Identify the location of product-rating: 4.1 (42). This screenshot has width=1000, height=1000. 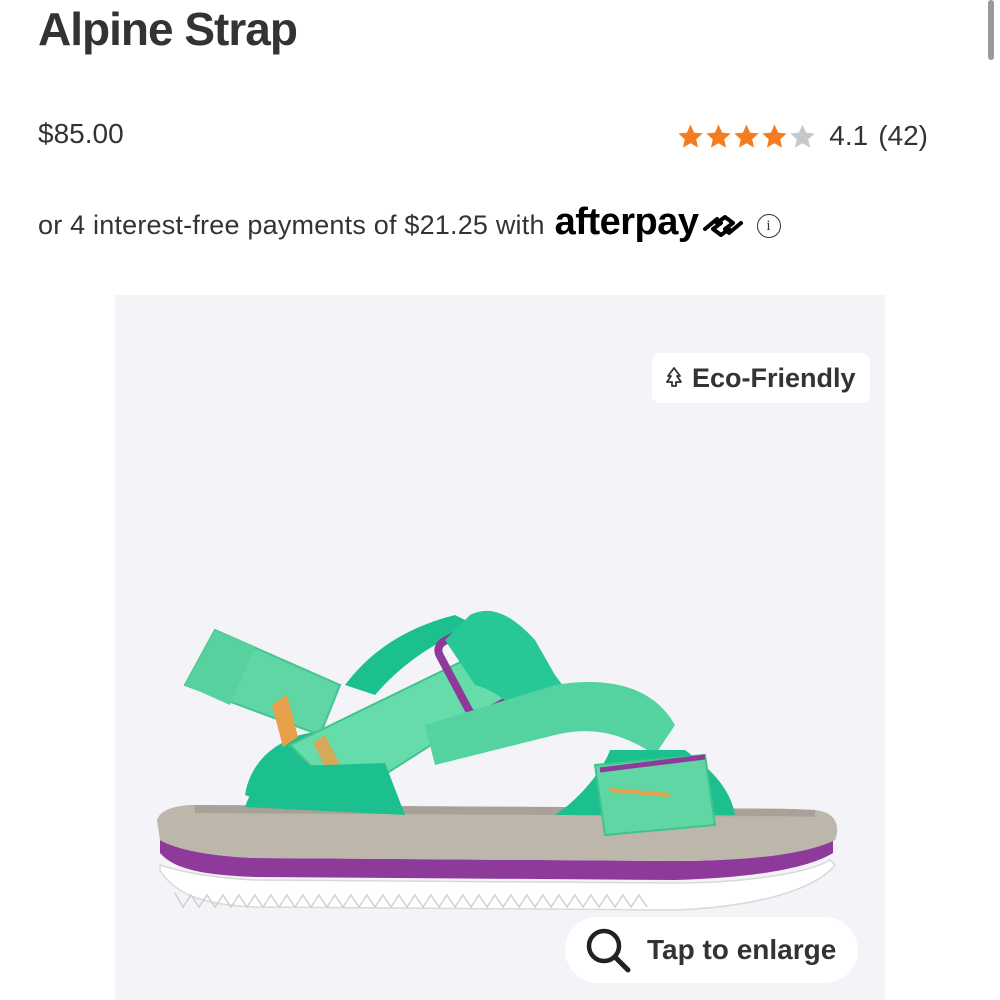
(802, 136).